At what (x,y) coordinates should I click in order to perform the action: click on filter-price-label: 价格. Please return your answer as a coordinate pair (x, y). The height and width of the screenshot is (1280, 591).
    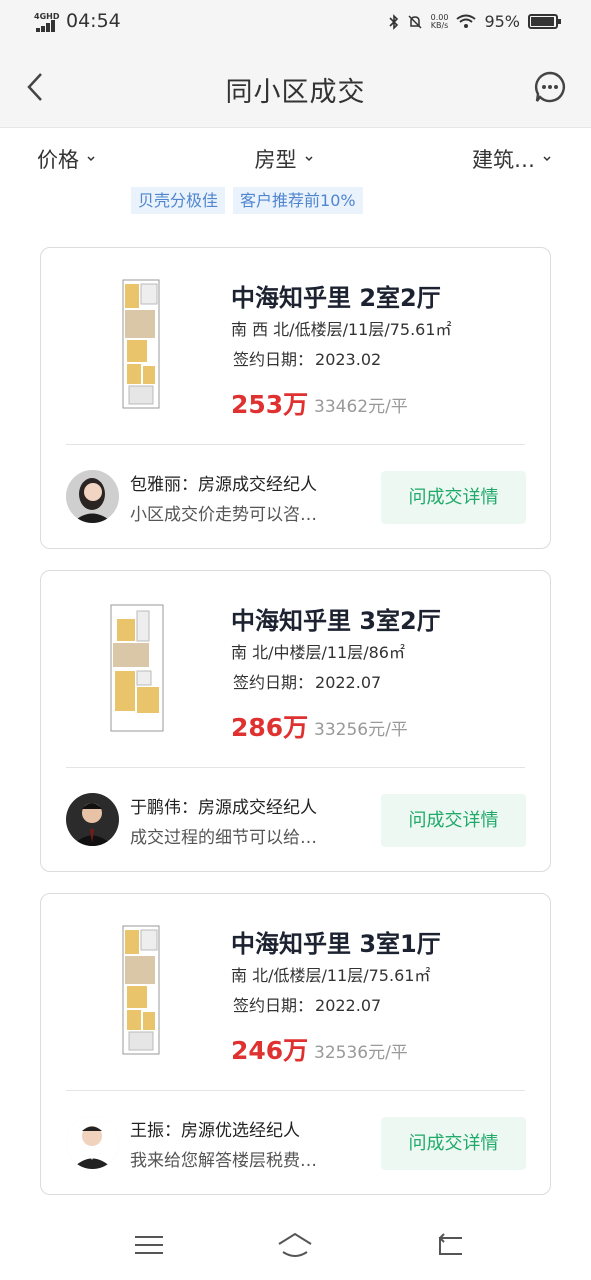
    Looking at the image, I should click on (58, 160).